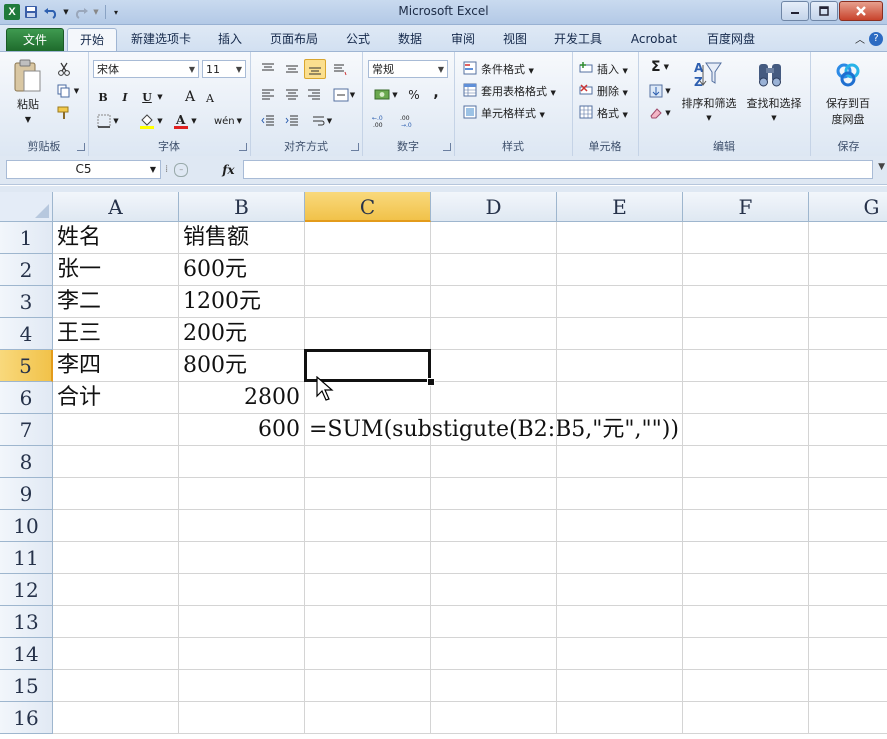 This screenshot has width=887, height=739. I want to click on cancel-entry-icon: –, so click(181, 169).